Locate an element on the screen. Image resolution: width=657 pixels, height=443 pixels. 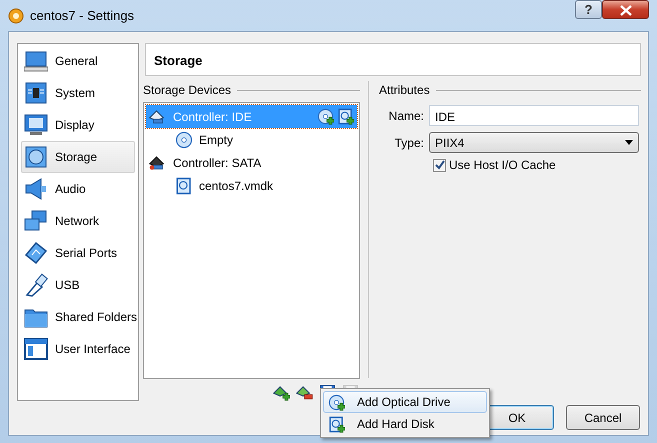
sidebar-item: General is located at coordinates (78, 61).